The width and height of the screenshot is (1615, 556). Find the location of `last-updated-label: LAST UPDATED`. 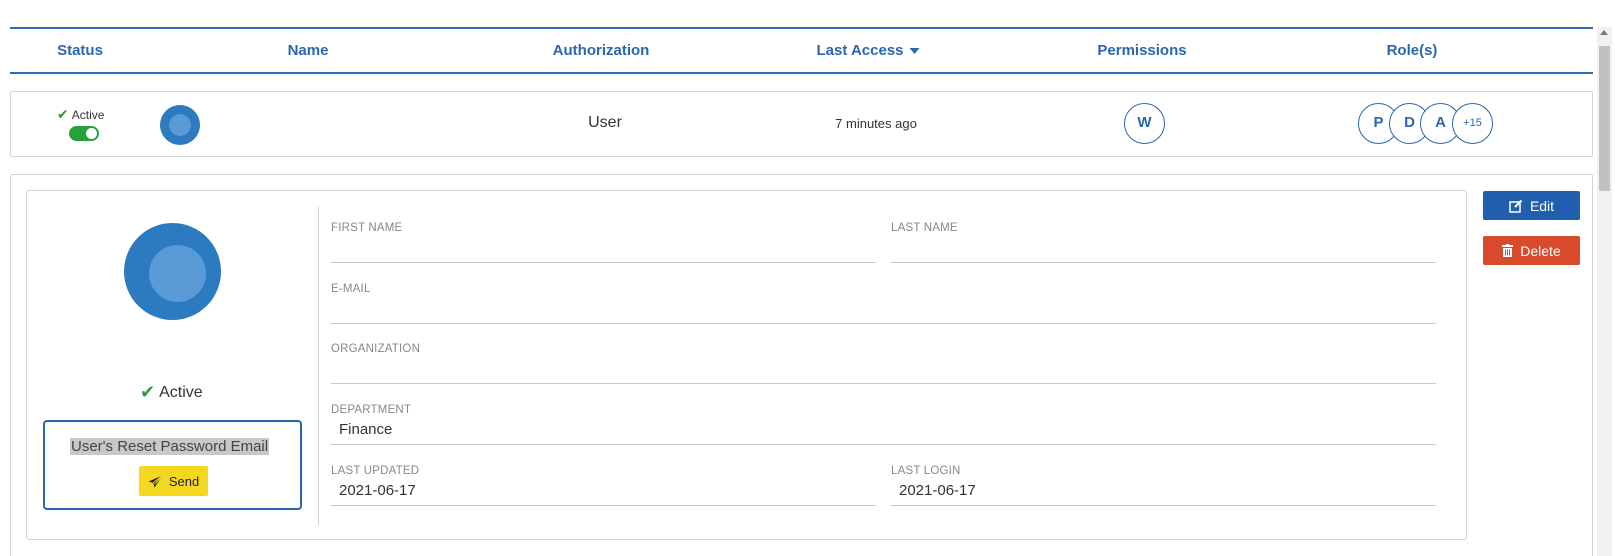

last-updated-label: LAST UPDATED is located at coordinates (375, 471).